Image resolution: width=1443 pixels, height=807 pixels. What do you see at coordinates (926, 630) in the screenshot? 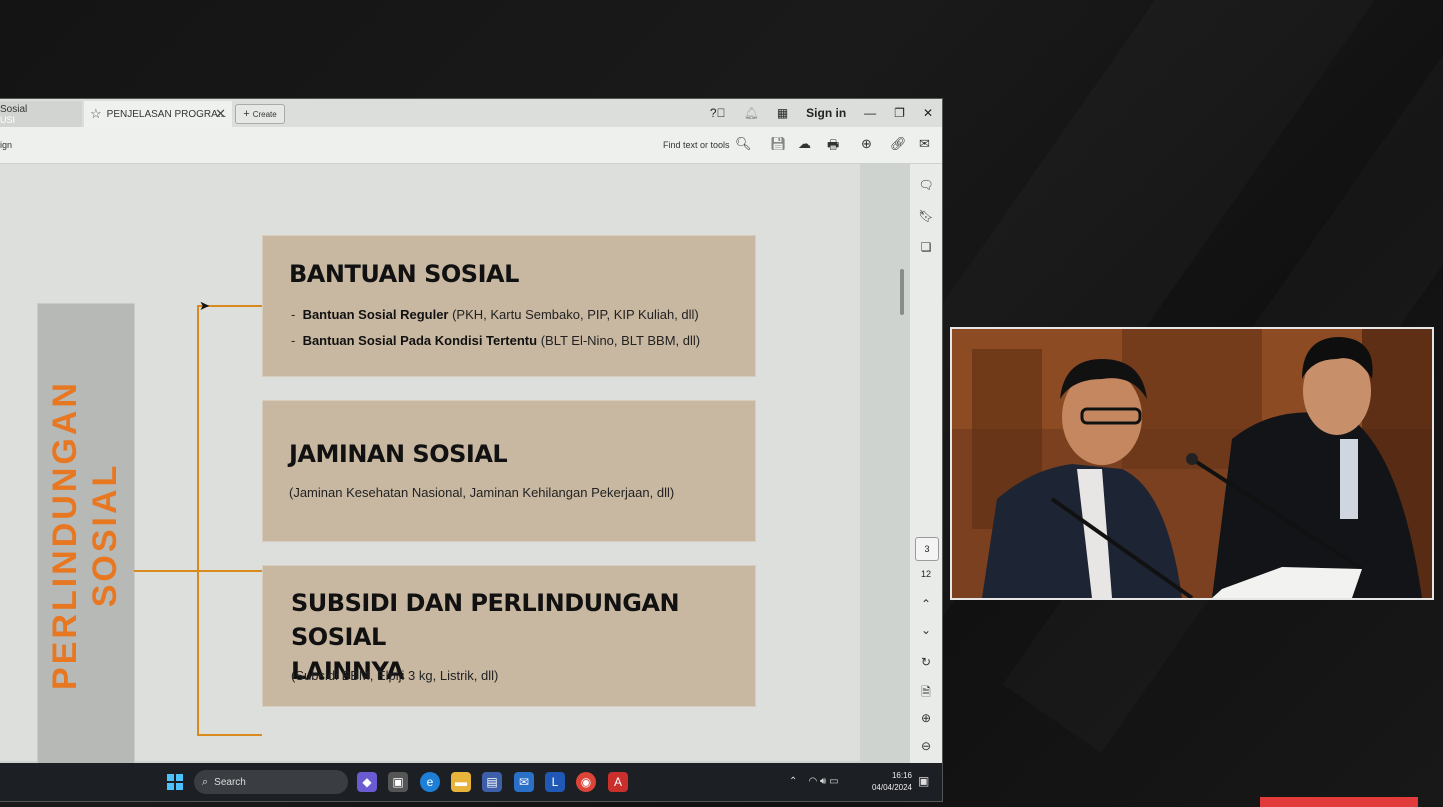
I see `chevron-down-icon: ⌄` at bounding box center [926, 630].